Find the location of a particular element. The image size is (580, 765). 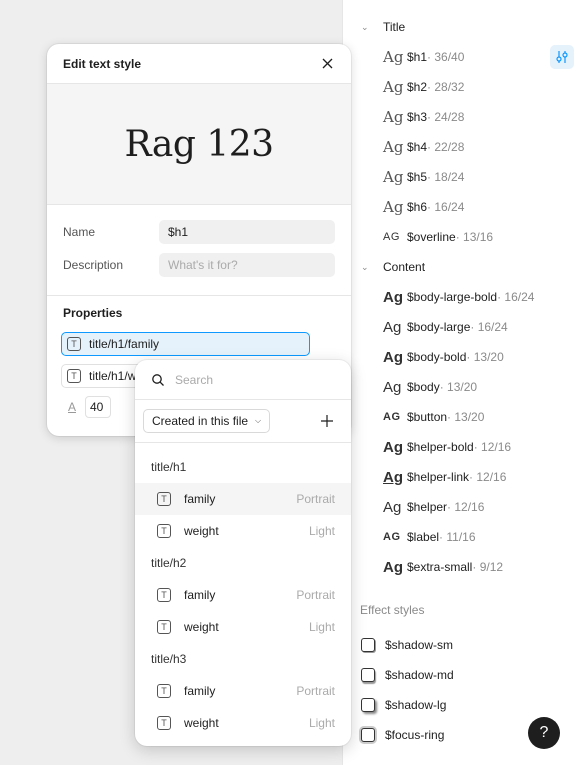

style-name: $body-bold is located at coordinates (437, 357).